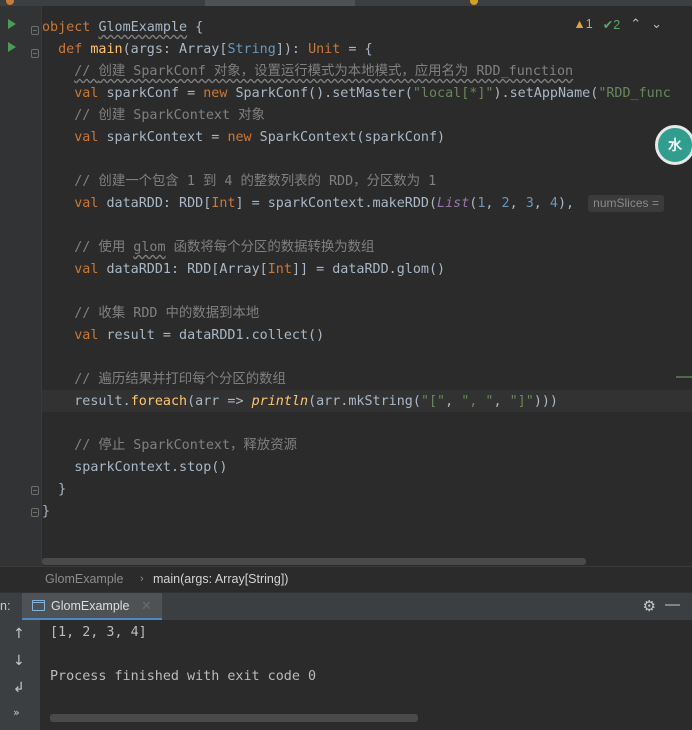  Describe the element at coordinates (84, 579) in the screenshot. I see `breadcrumb-item-object: GlomExample` at that location.